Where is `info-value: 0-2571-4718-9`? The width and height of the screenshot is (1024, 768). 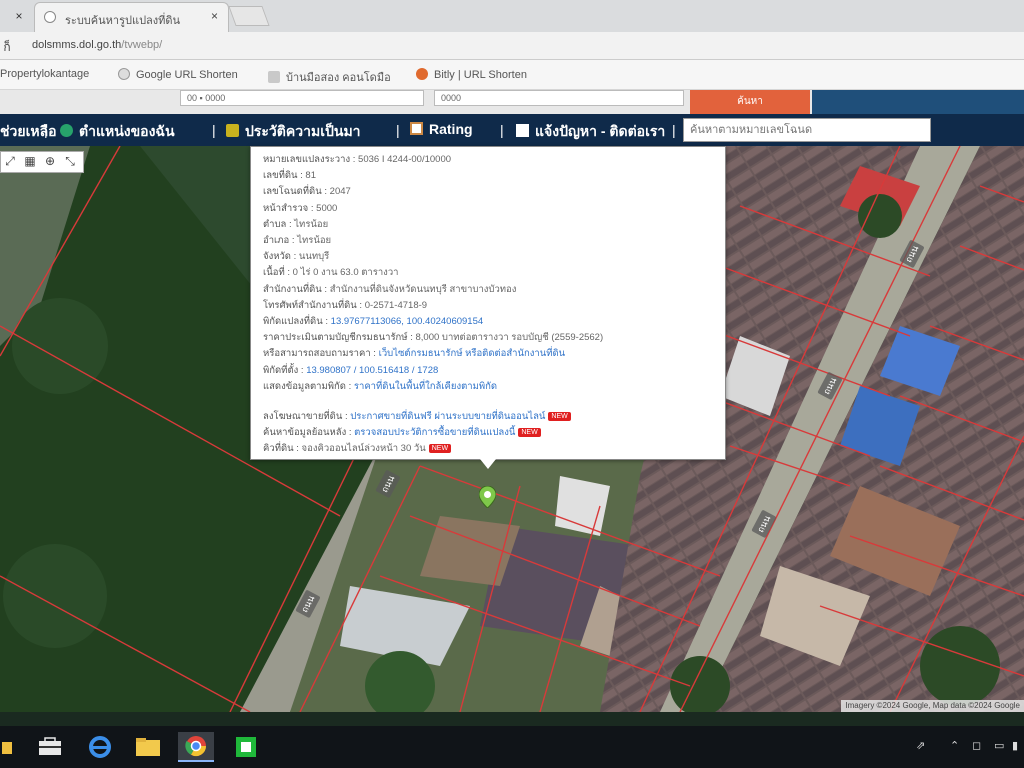 info-value: 0-2571-4718-9 is located at coordinates (396, 305).